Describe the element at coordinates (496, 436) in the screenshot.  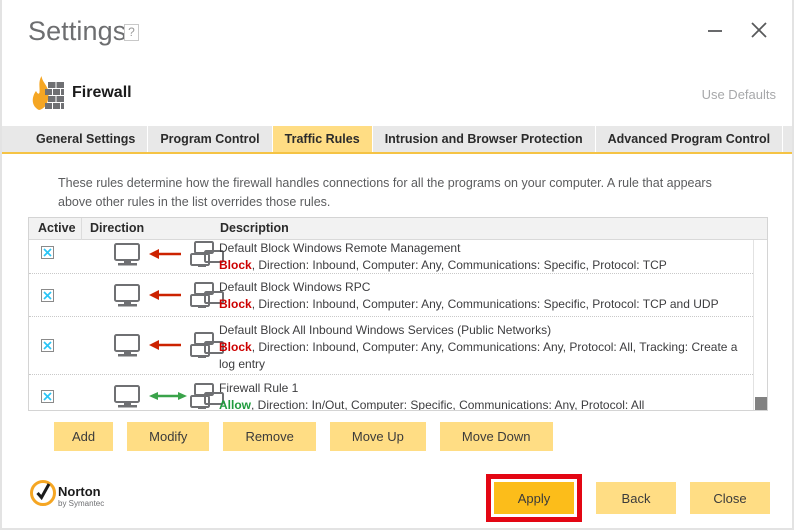
I see `move-down-button: Move Down` at that location.